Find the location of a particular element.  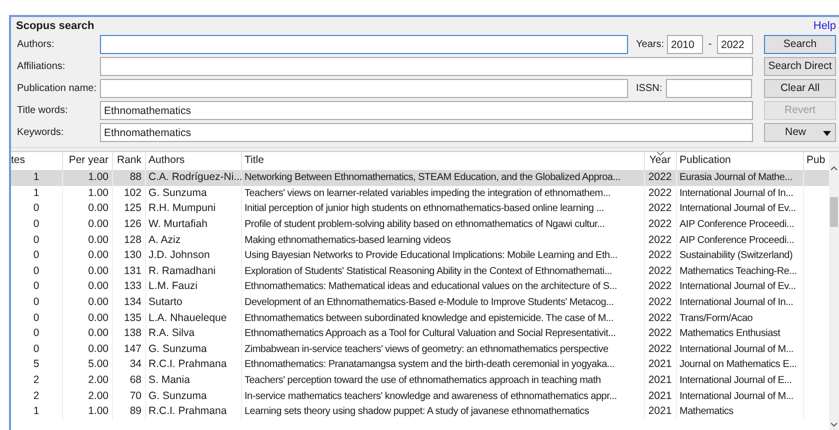

table-cell: L.M. Fauzi is located at coordinates (193, 287).